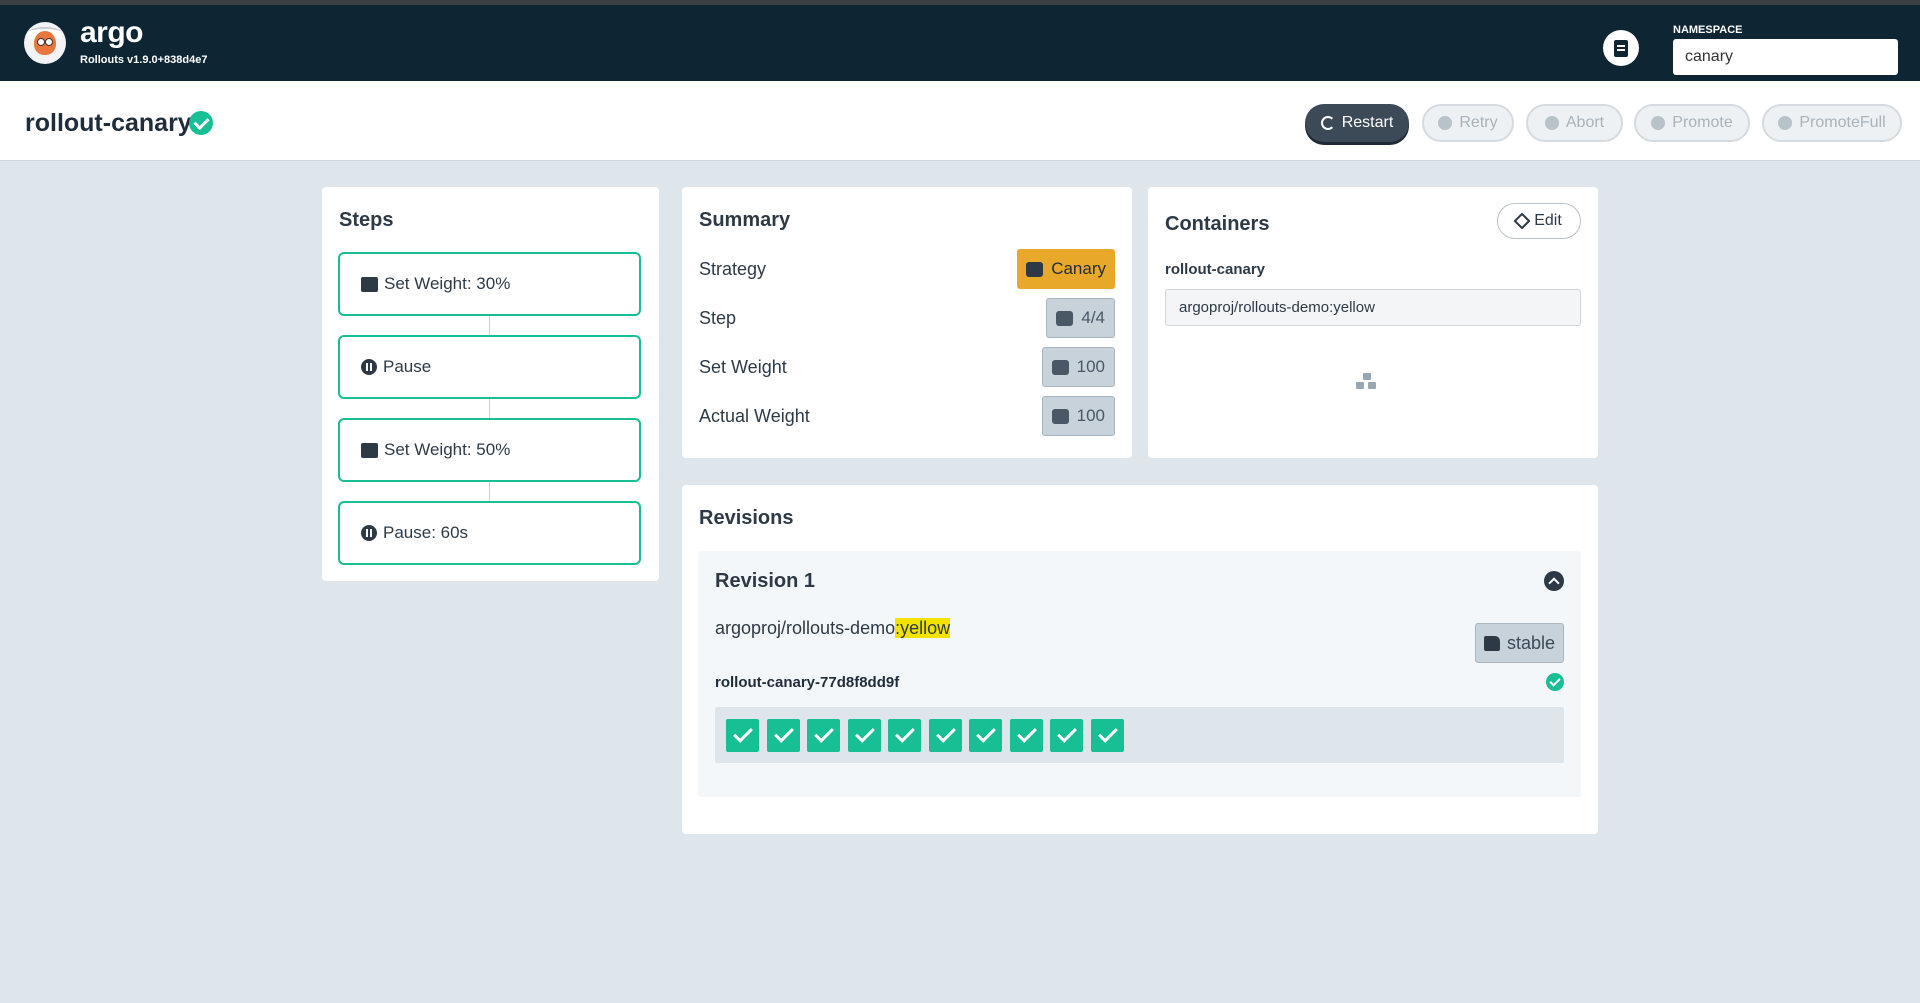 This screenshot has height=1003, width=1920. Describe the element at coordinates (960, 43) in the screenshot. I see `top-bar: argo Rollouts v1.9.0+838d4e7 NAMESPACE` at that location.